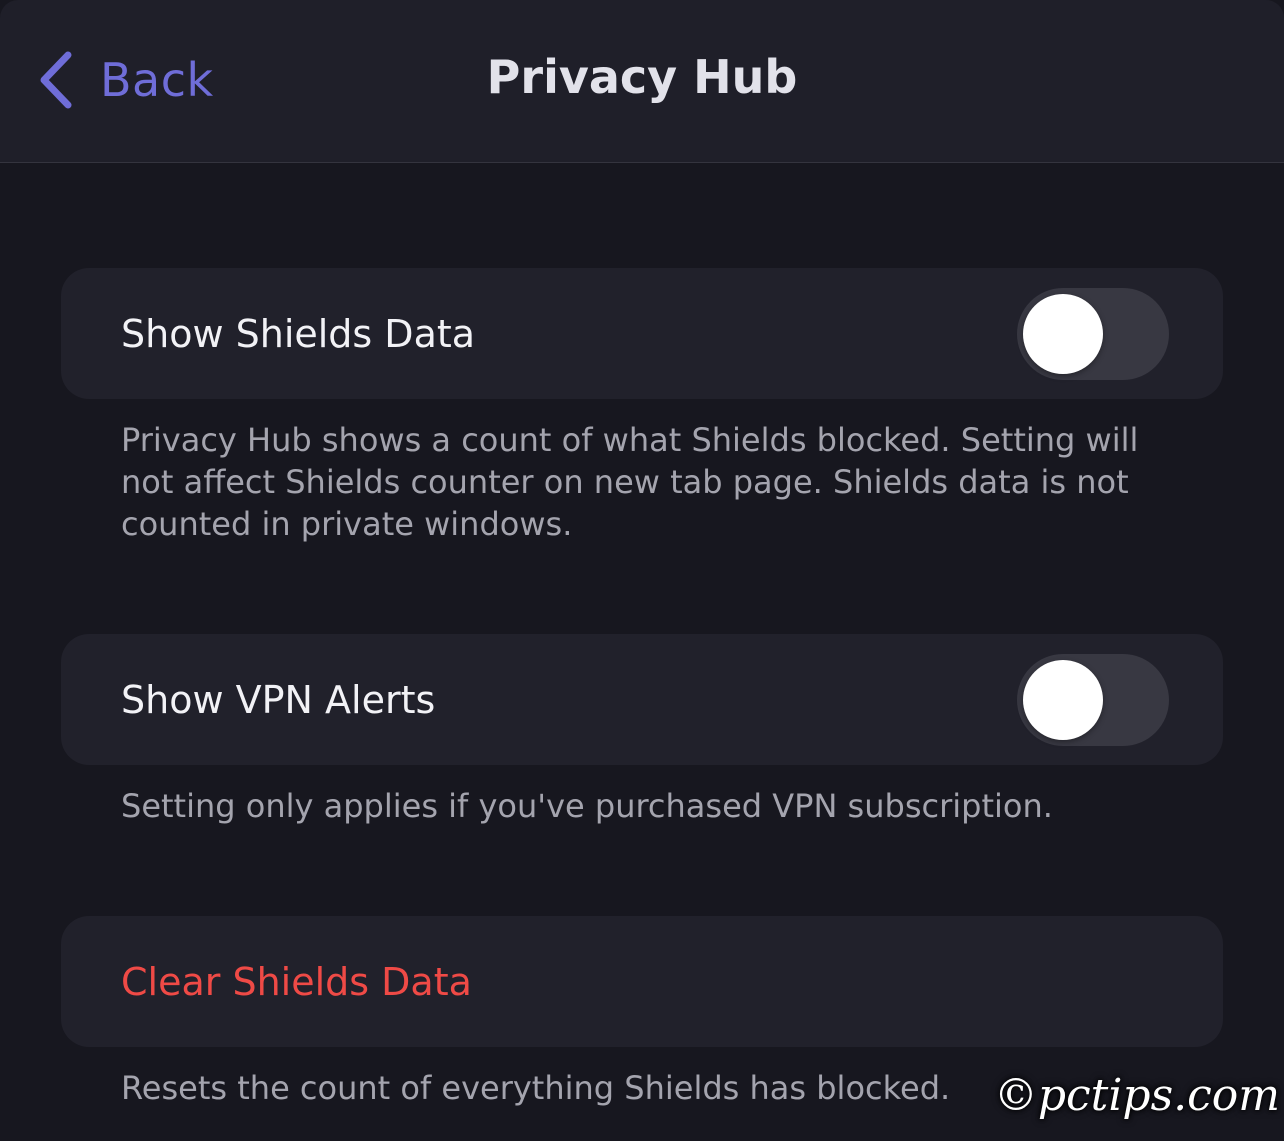 This screenshot has height=1141, width=1284. What do you see at coordinates (296, 981) in the screenshot?
I see `clear-shields-data-label: Clear Shields Data` at bounding box center [296, 981].